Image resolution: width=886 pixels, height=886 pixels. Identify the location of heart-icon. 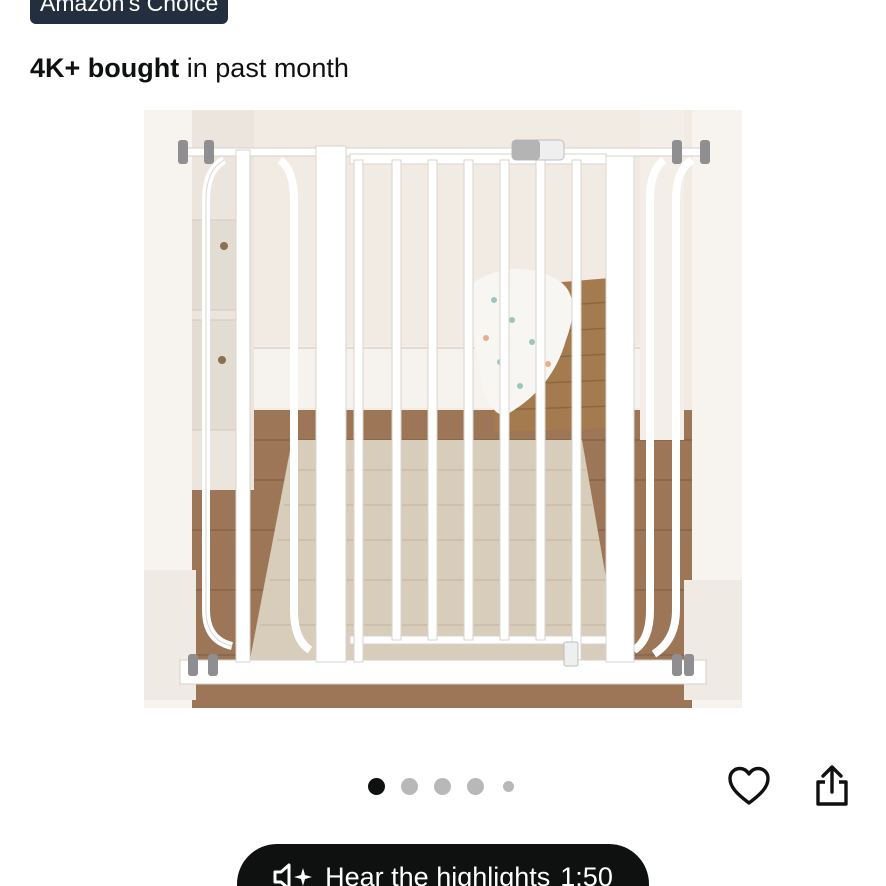
(749, 785).